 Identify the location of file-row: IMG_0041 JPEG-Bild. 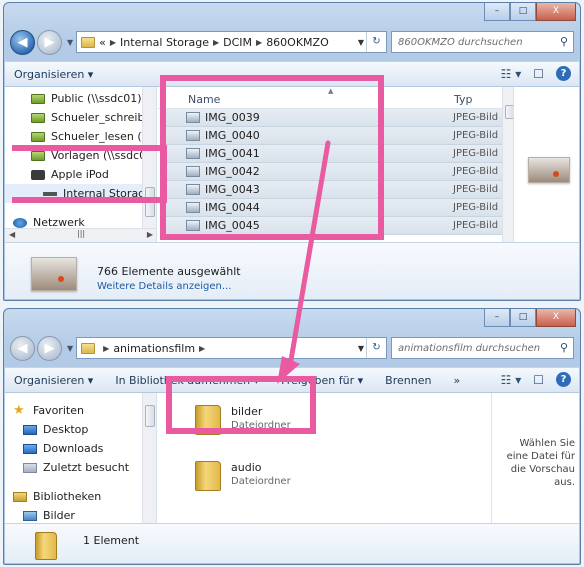
(337, 154).